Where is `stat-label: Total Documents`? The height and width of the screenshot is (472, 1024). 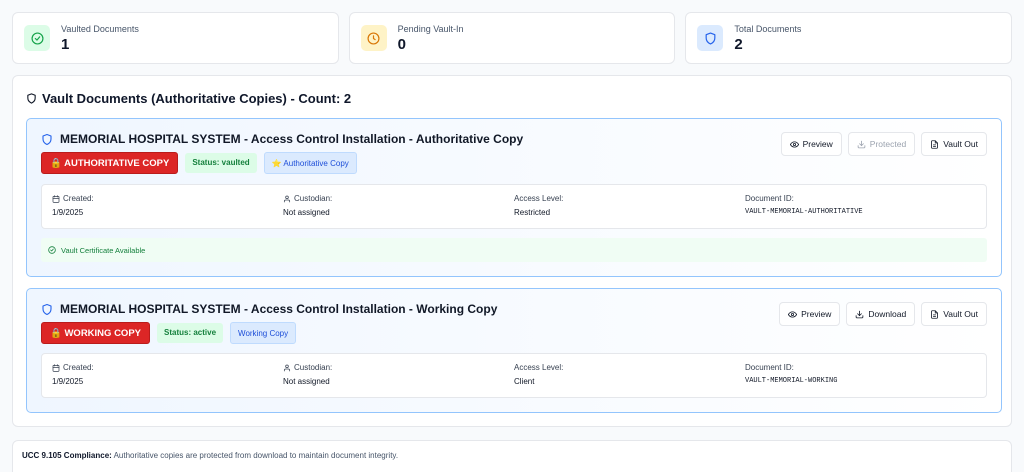 stat-label: Total Documents is located at coordinates (768, 28).